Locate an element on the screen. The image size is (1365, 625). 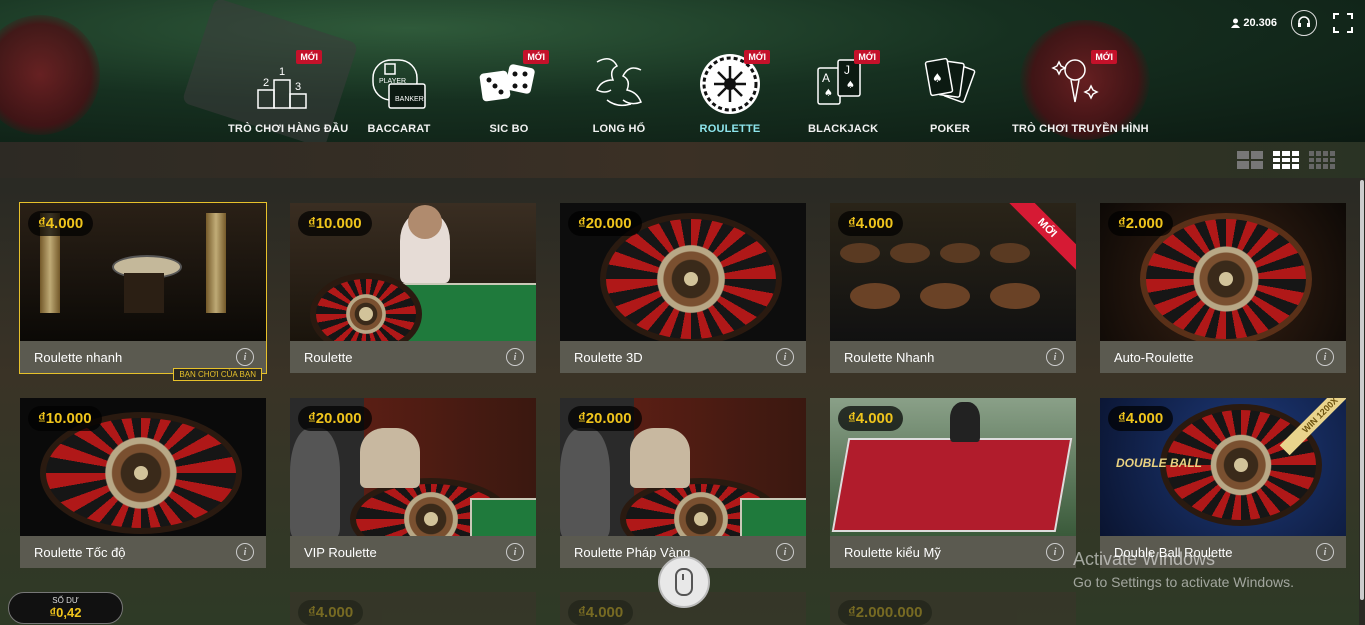
nav-item-dragon-tiger: LONG HỔ is located at coordinates (619, 92).